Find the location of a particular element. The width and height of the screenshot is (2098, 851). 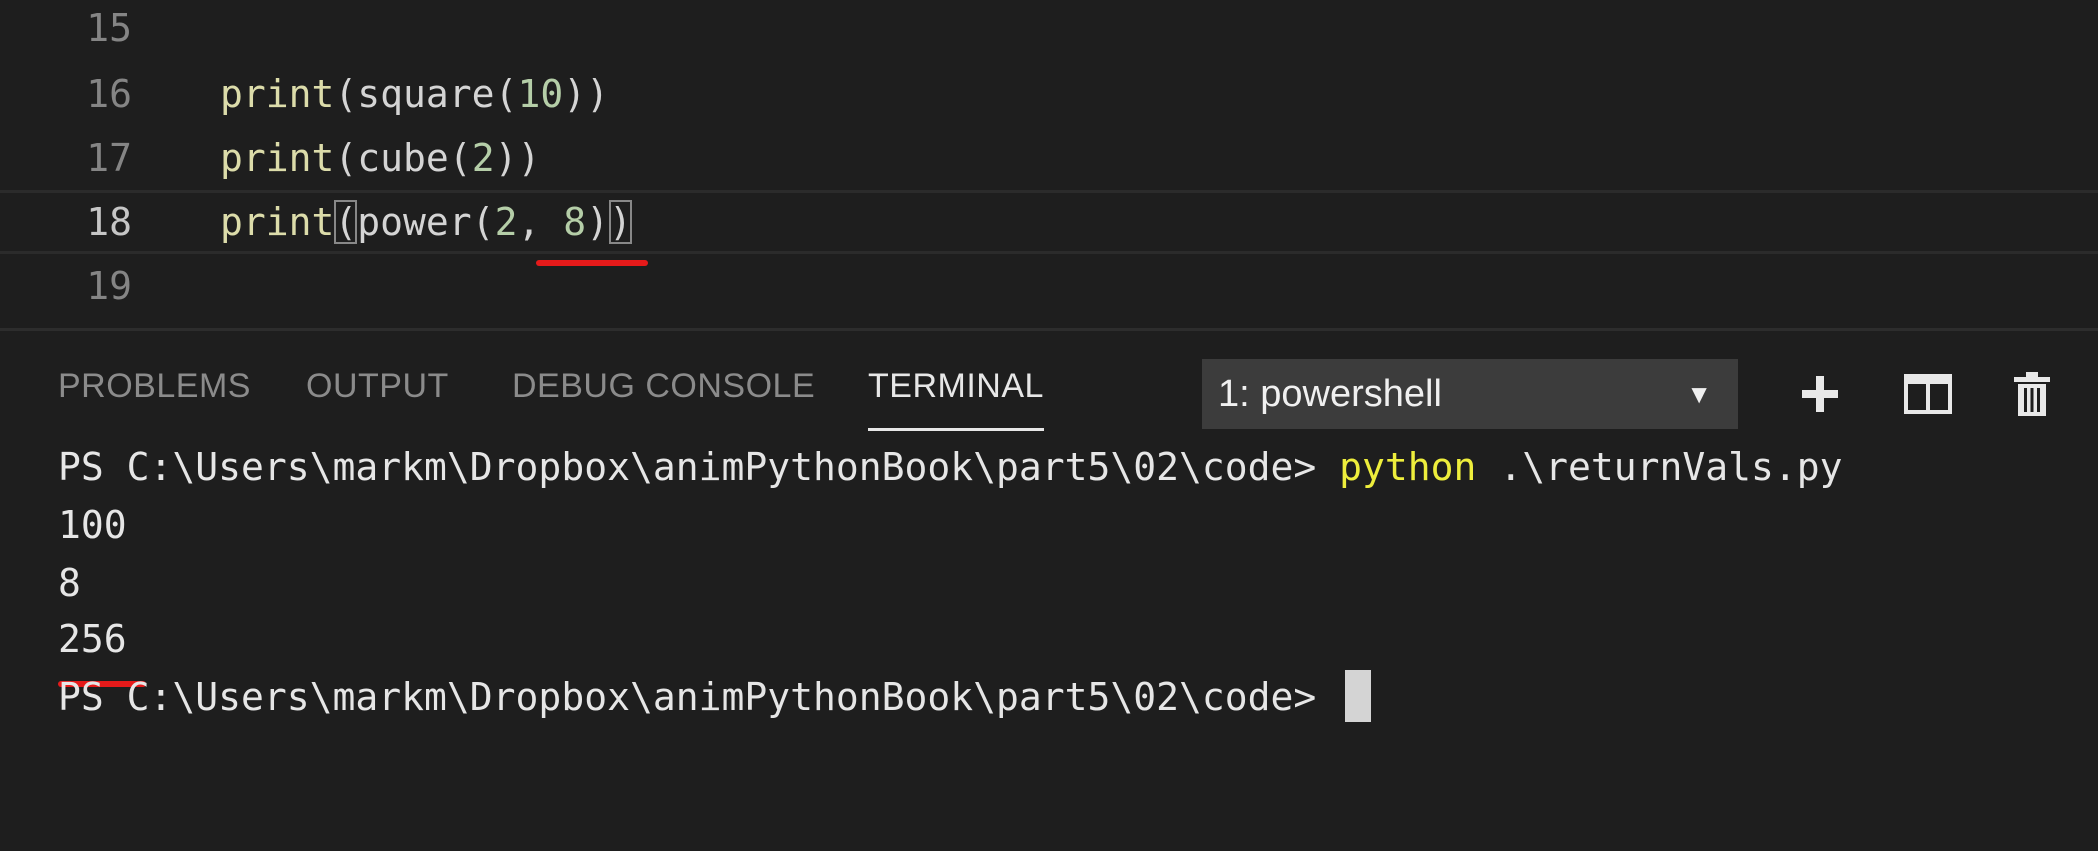

code-line-19: 19 is located at coordinates (1049, 286).